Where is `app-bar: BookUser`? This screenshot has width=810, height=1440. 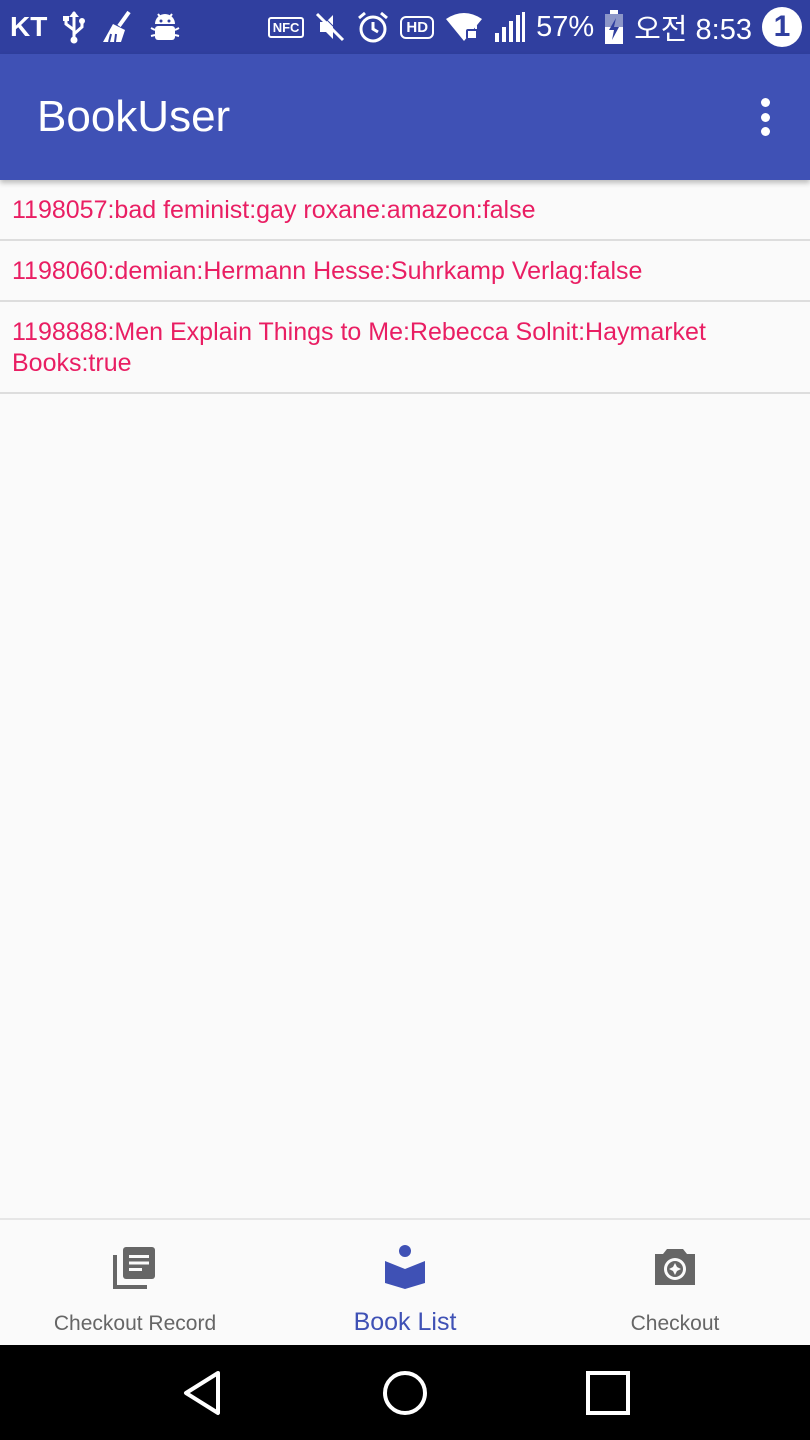
app-bar: BookUser is located at coordinates (405, 117).